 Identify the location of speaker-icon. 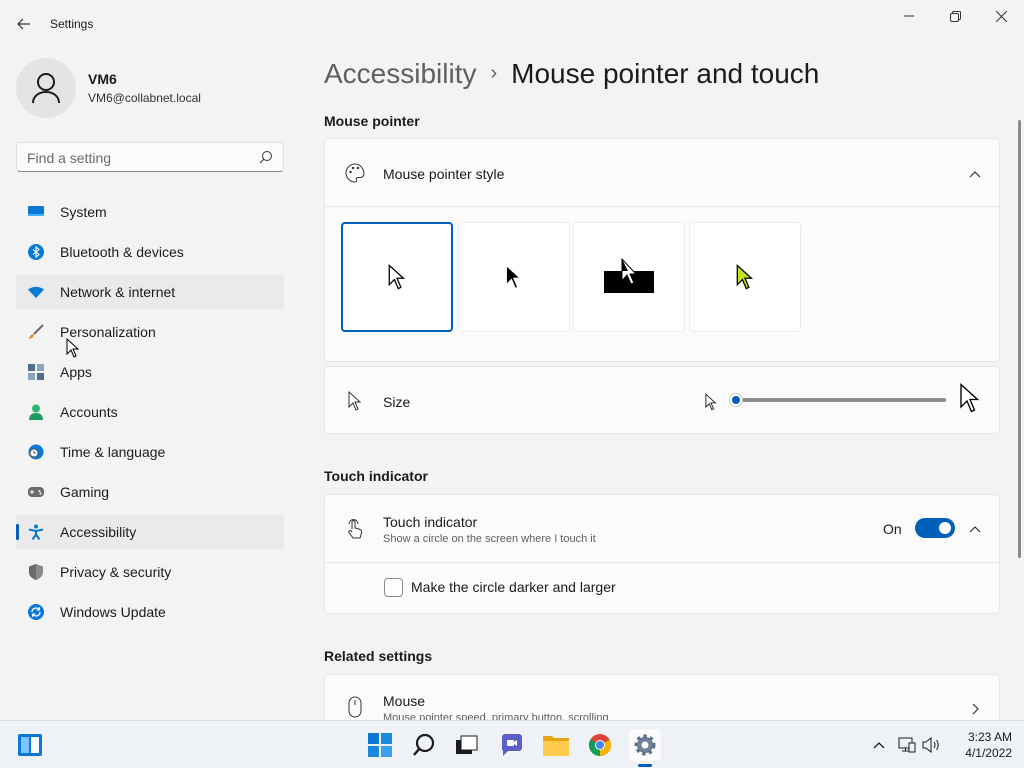
(930, 745).